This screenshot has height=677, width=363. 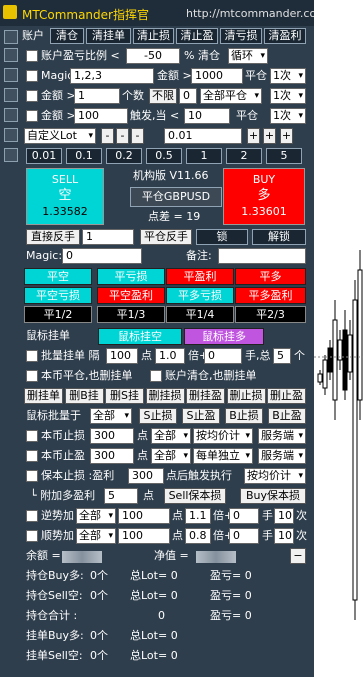 What do you see at coordinates (32, 376) in the screenshot?
I see `symbol-close-del-checkbox` at bounding box center [32, 376].